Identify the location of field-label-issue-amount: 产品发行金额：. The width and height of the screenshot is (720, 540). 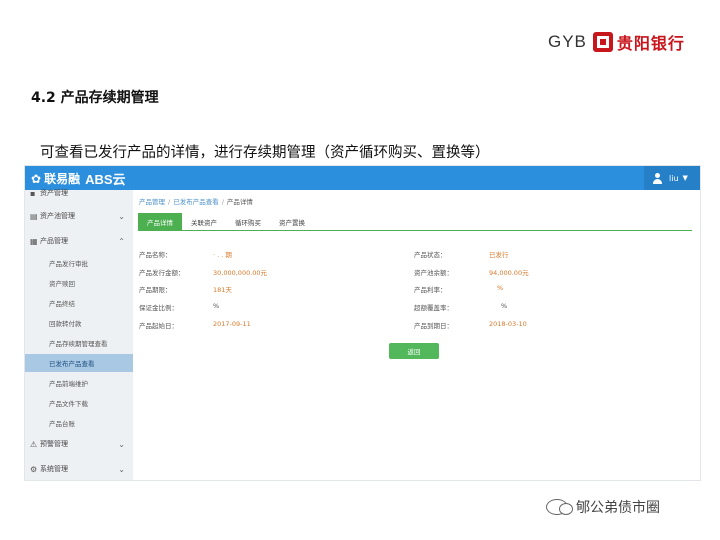
(162, 273).